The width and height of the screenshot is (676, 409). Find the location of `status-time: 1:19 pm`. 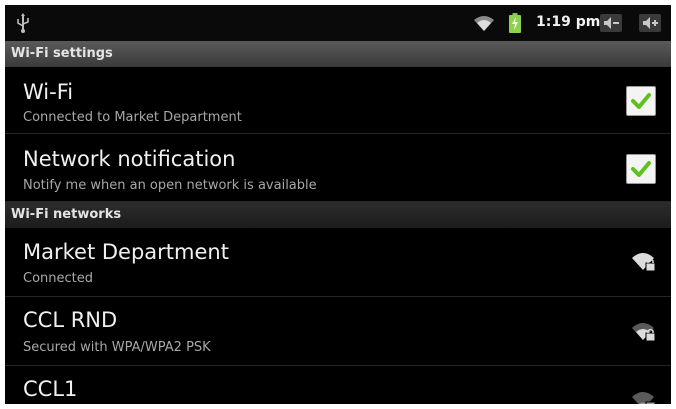

status-time: 1:19 pm is located at coordinates (568, 22).